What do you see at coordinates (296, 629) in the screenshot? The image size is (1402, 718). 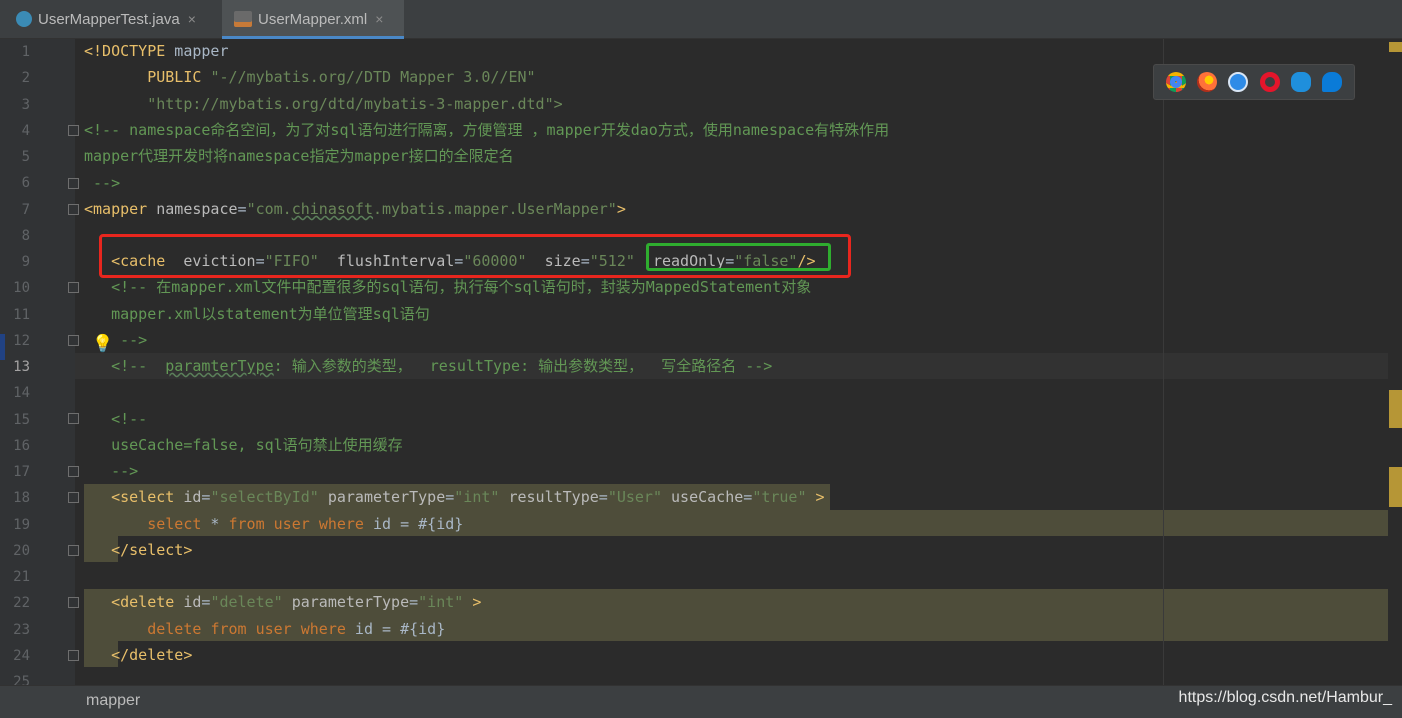 I see `code-line-23: delete from user where id = #{id}` at bounding box center [296, 629].